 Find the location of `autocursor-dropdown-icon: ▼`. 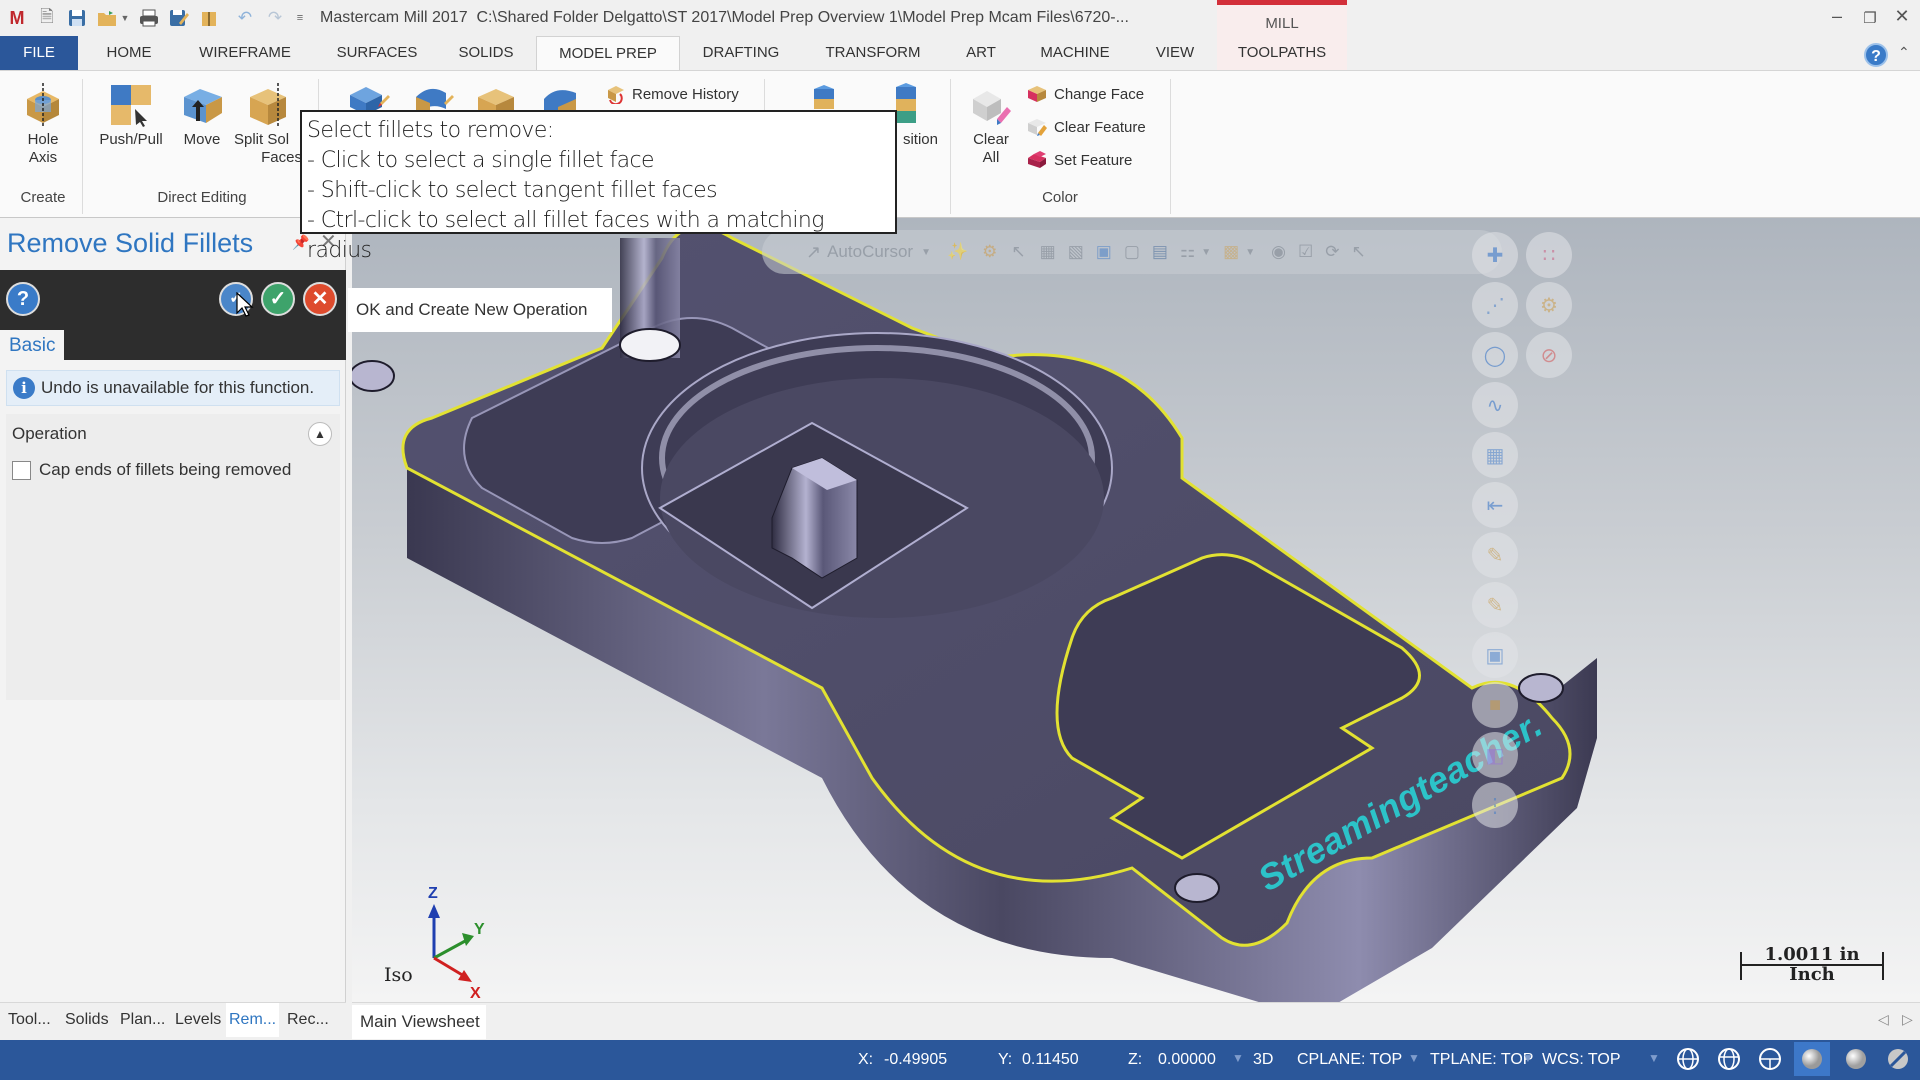

autocursor-dropdown-icon: ▼ is located at coordinates (926, 252).